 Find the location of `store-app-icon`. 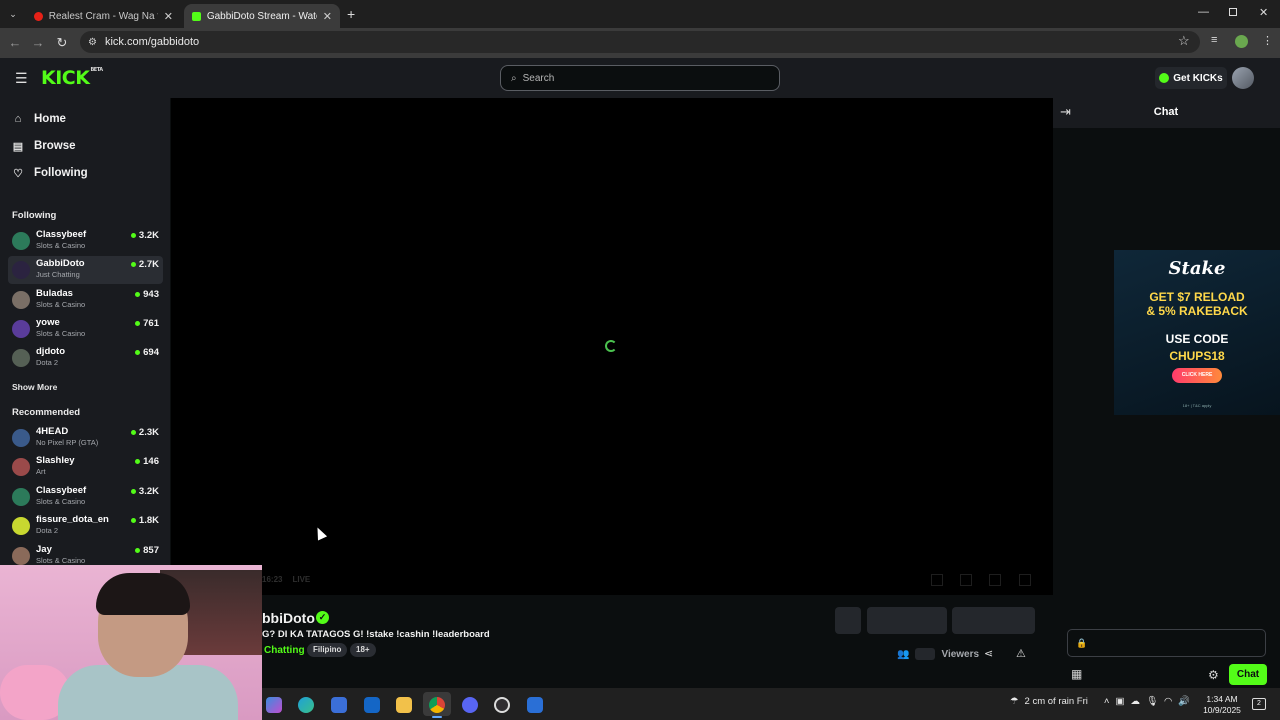

store-app-icon is located at coordinates (339, 705).